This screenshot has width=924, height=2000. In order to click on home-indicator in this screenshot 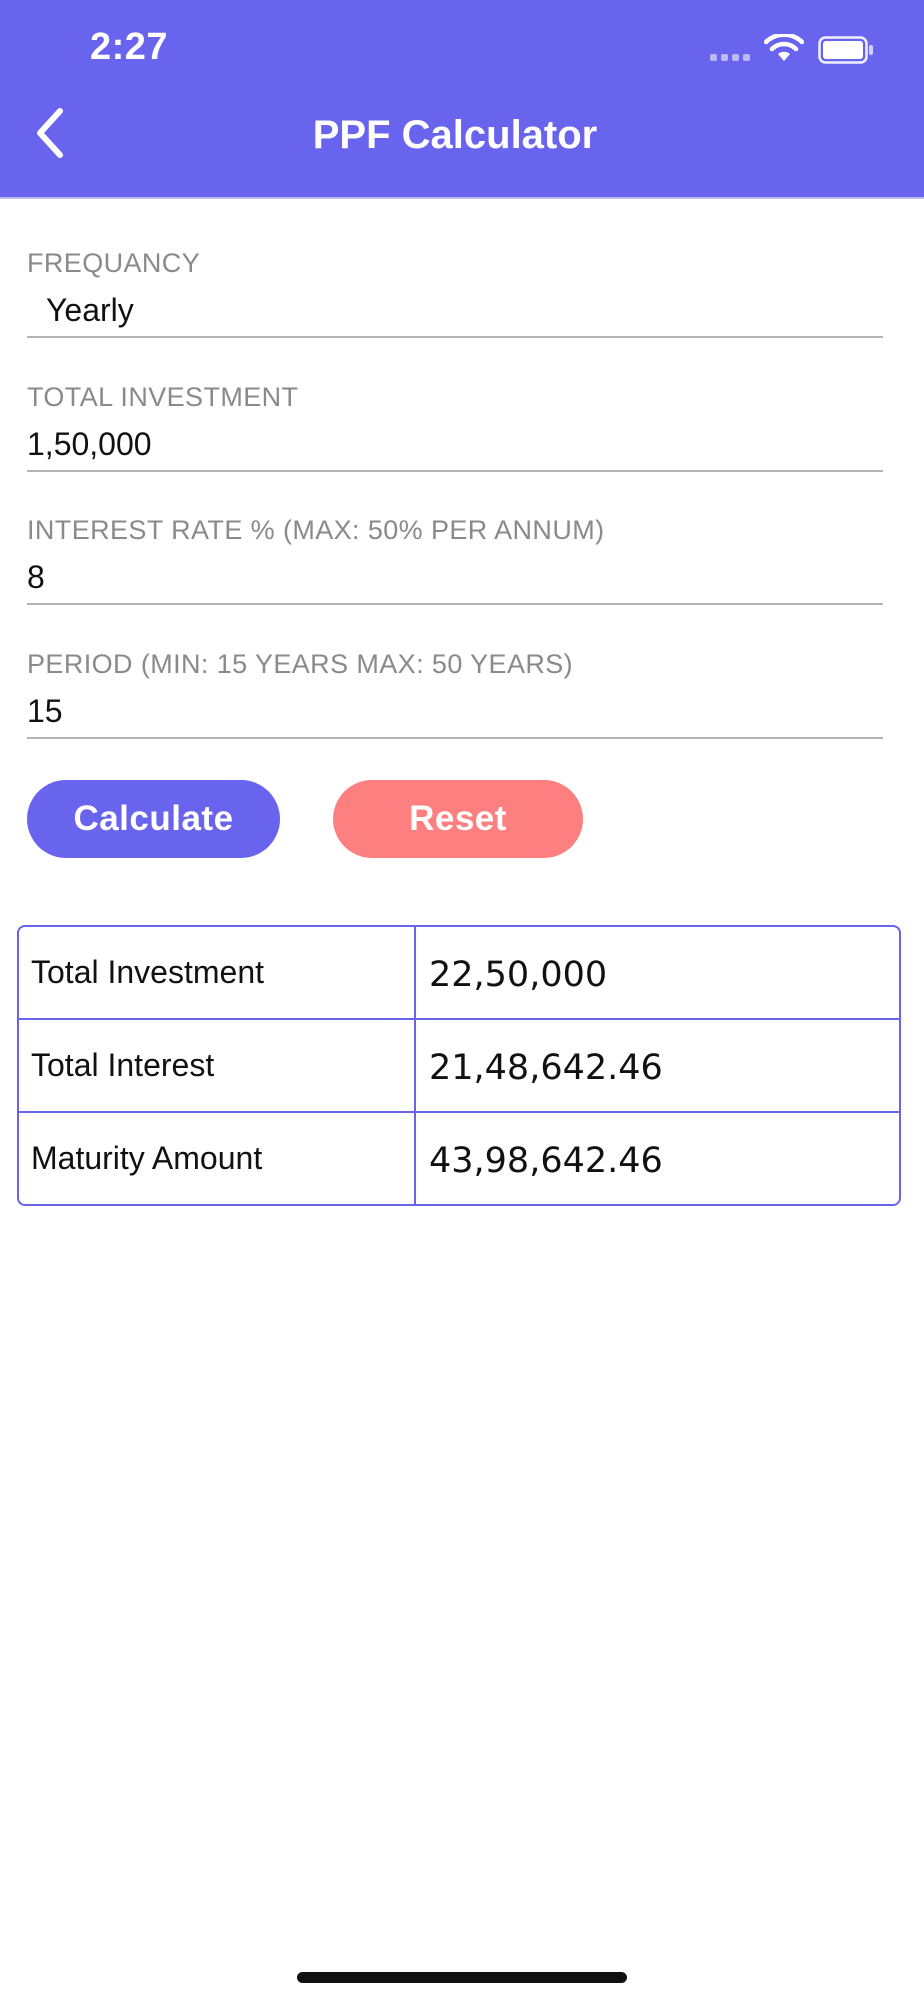, I will do `click(462, 1977)`.